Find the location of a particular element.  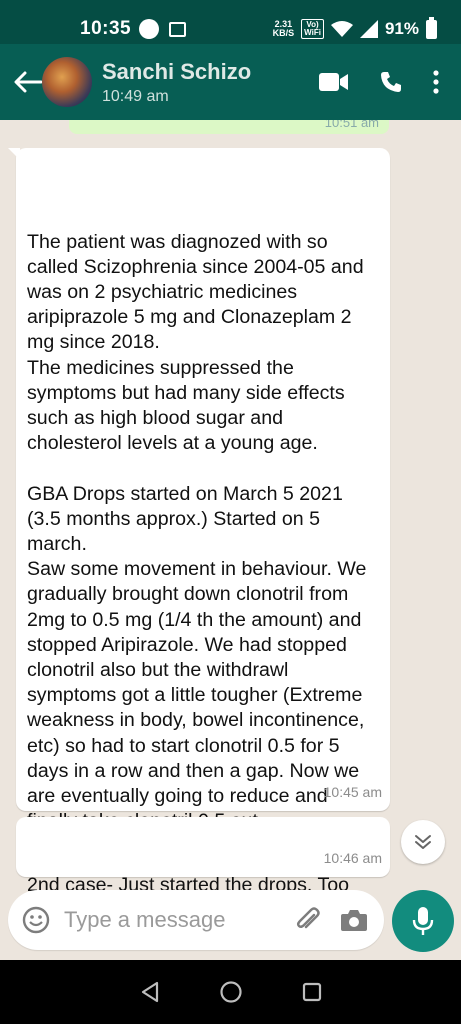

signal-icon is located at coordinates (368, 29).